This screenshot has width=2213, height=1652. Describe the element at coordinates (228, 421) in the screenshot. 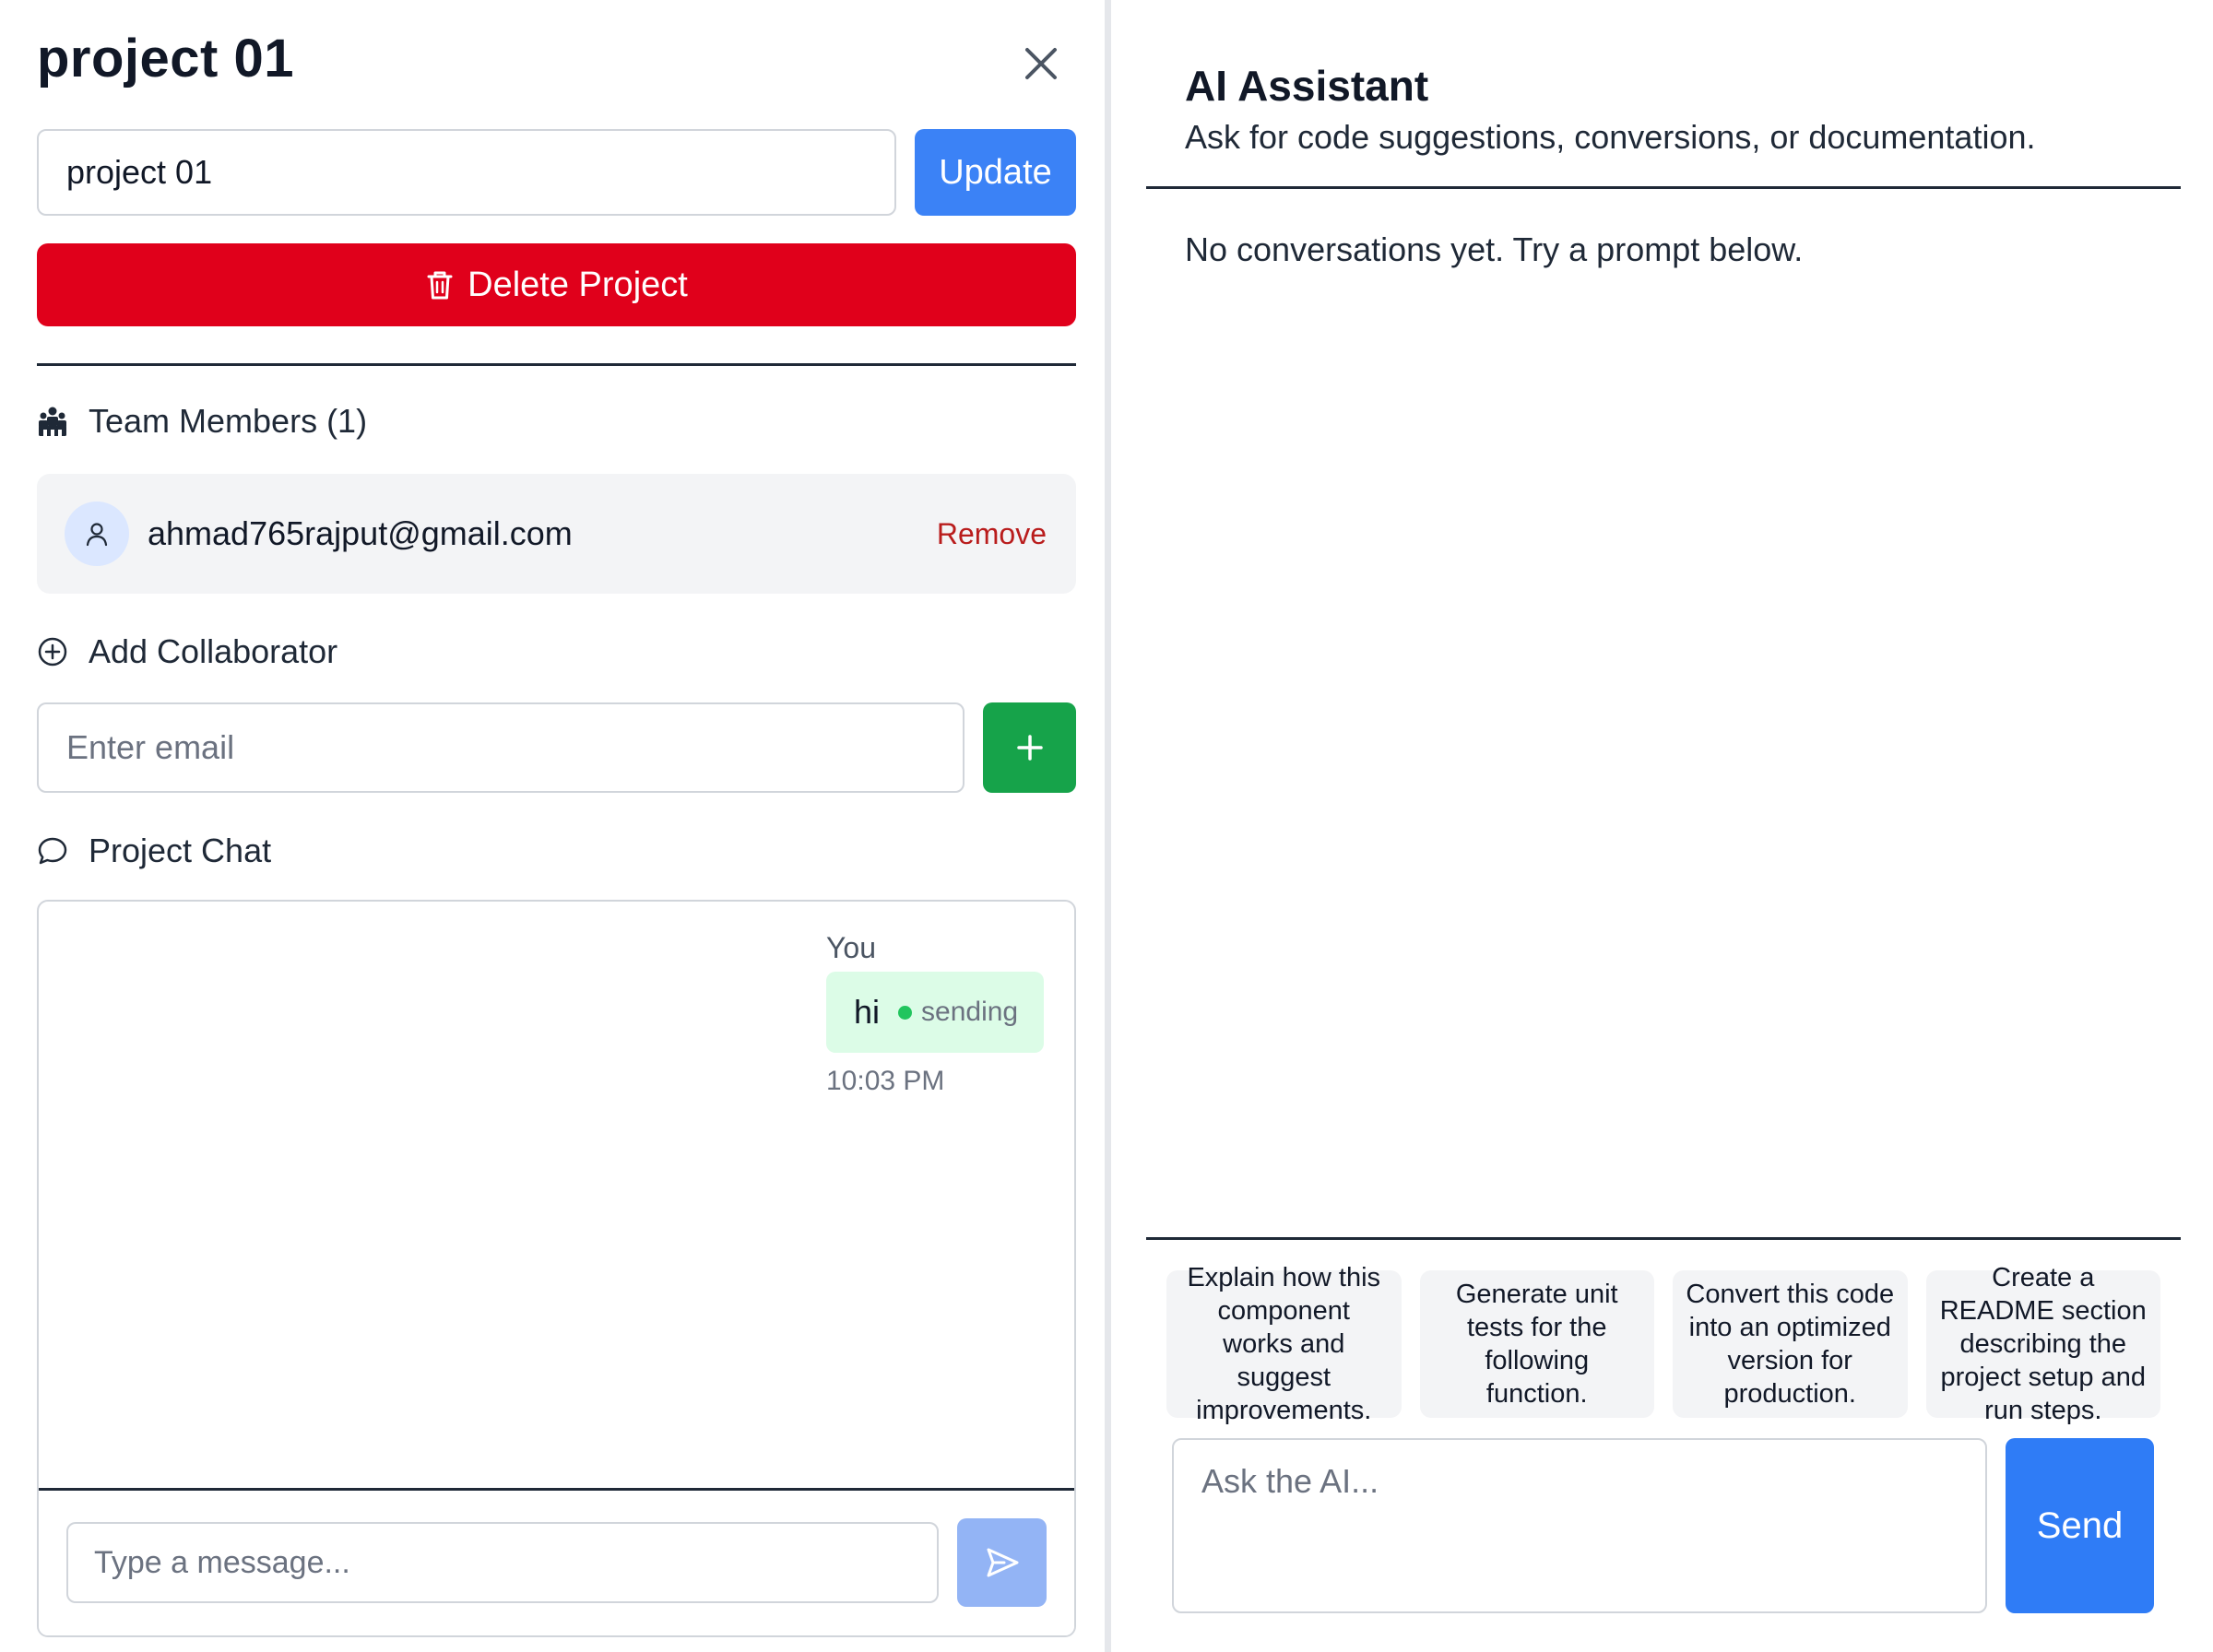

I see `team-members-title: Team Members (1)` at that location.